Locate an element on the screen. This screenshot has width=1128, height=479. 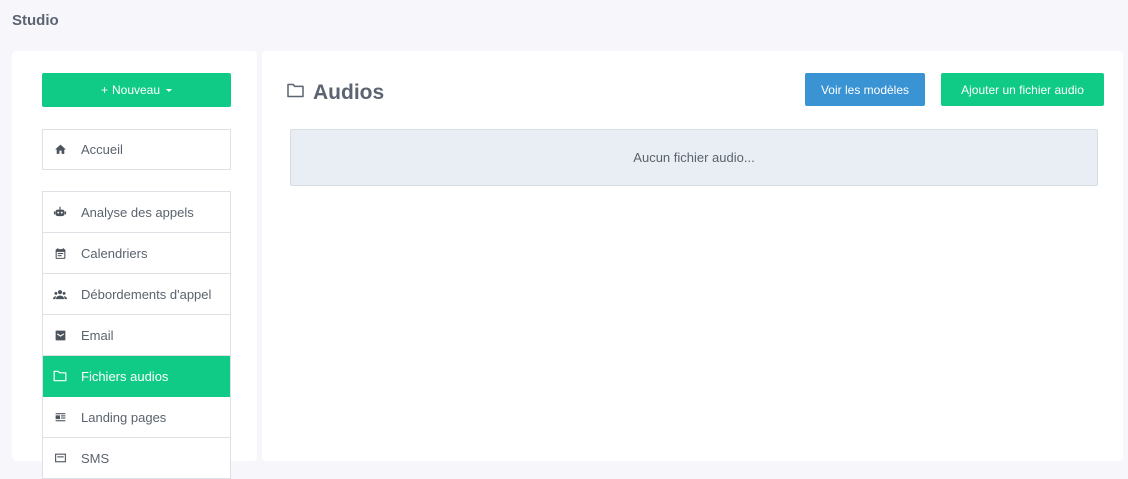
sidebar-item-label: SMS is located at coordinates (95, 458).